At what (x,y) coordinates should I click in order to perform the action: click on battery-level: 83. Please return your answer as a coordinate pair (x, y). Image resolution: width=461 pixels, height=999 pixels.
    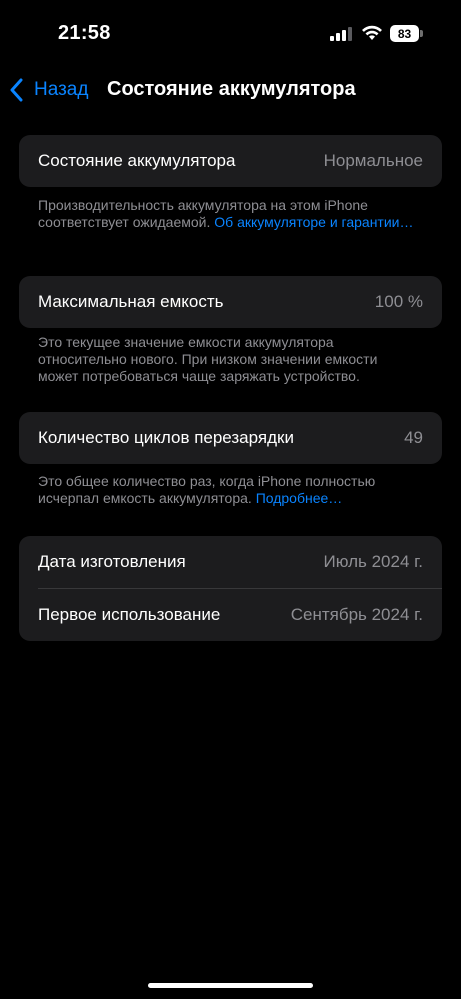
    Looking at the image, I should click on (404, 33).